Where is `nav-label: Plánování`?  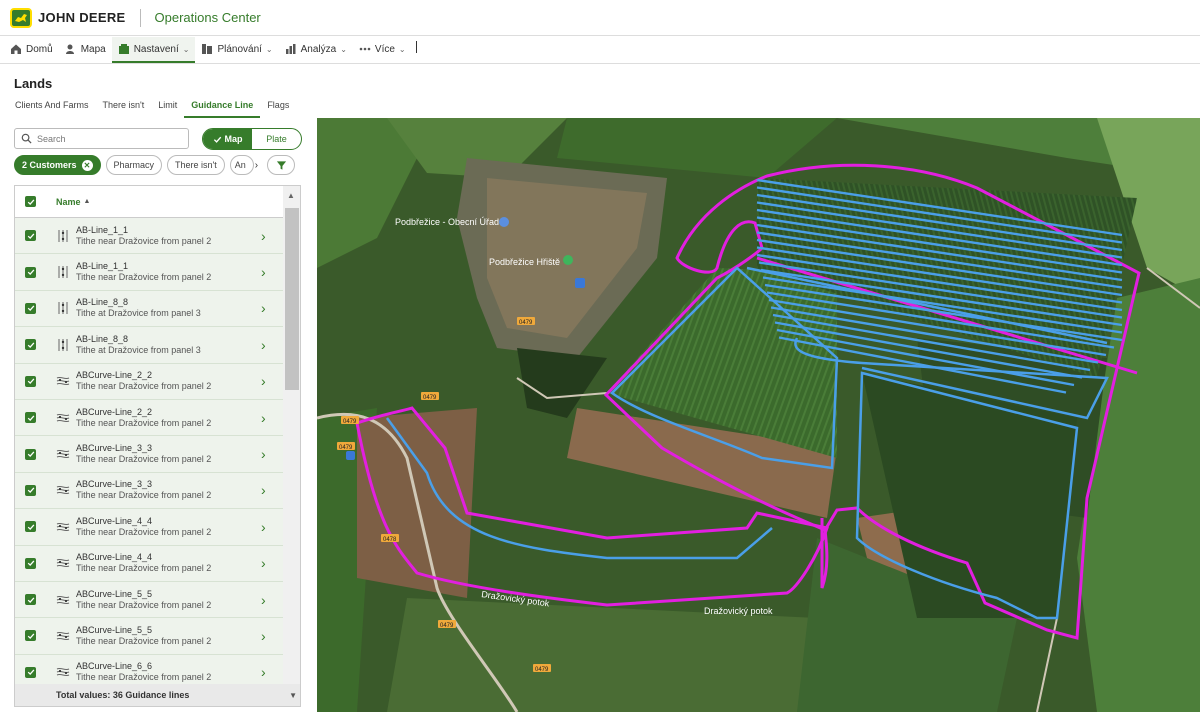
nav-label: Plánování is located at coordinates (239, 49).